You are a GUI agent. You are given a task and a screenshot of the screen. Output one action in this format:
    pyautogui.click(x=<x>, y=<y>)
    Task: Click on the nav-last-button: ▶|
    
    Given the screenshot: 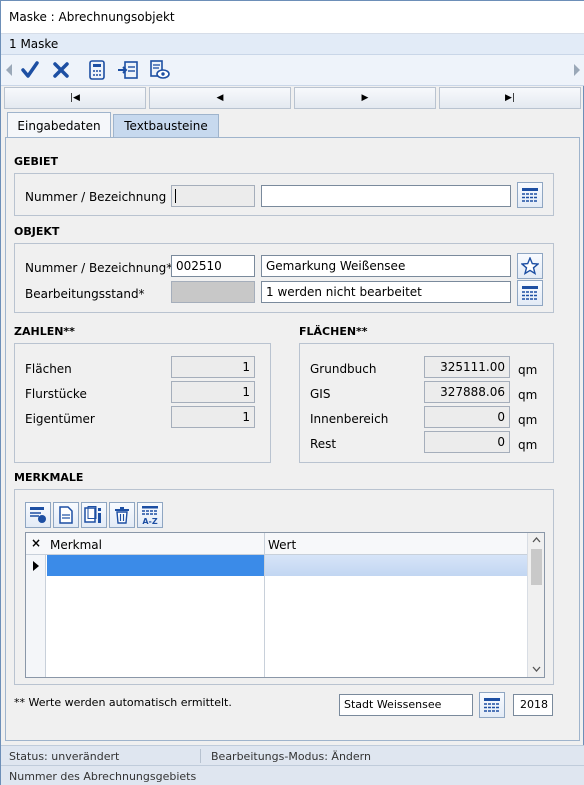 What is the action you would take?
    pyautogui.click(x=510, y=98)
    